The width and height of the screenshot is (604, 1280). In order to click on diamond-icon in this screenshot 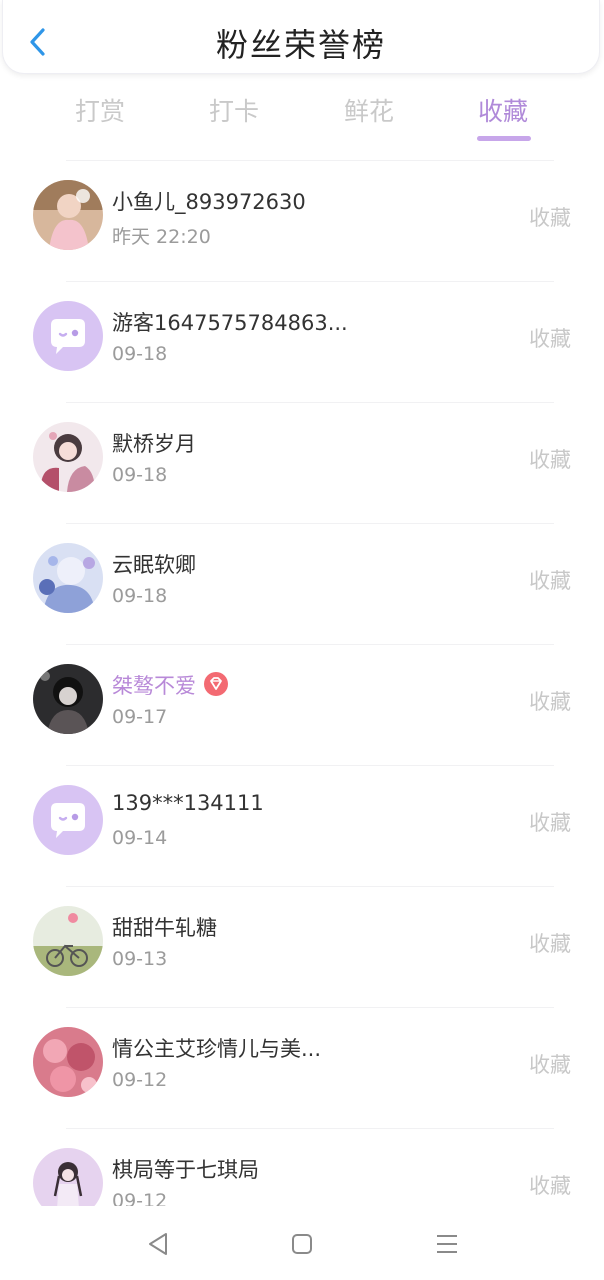, I will do `click(216, 683)`.